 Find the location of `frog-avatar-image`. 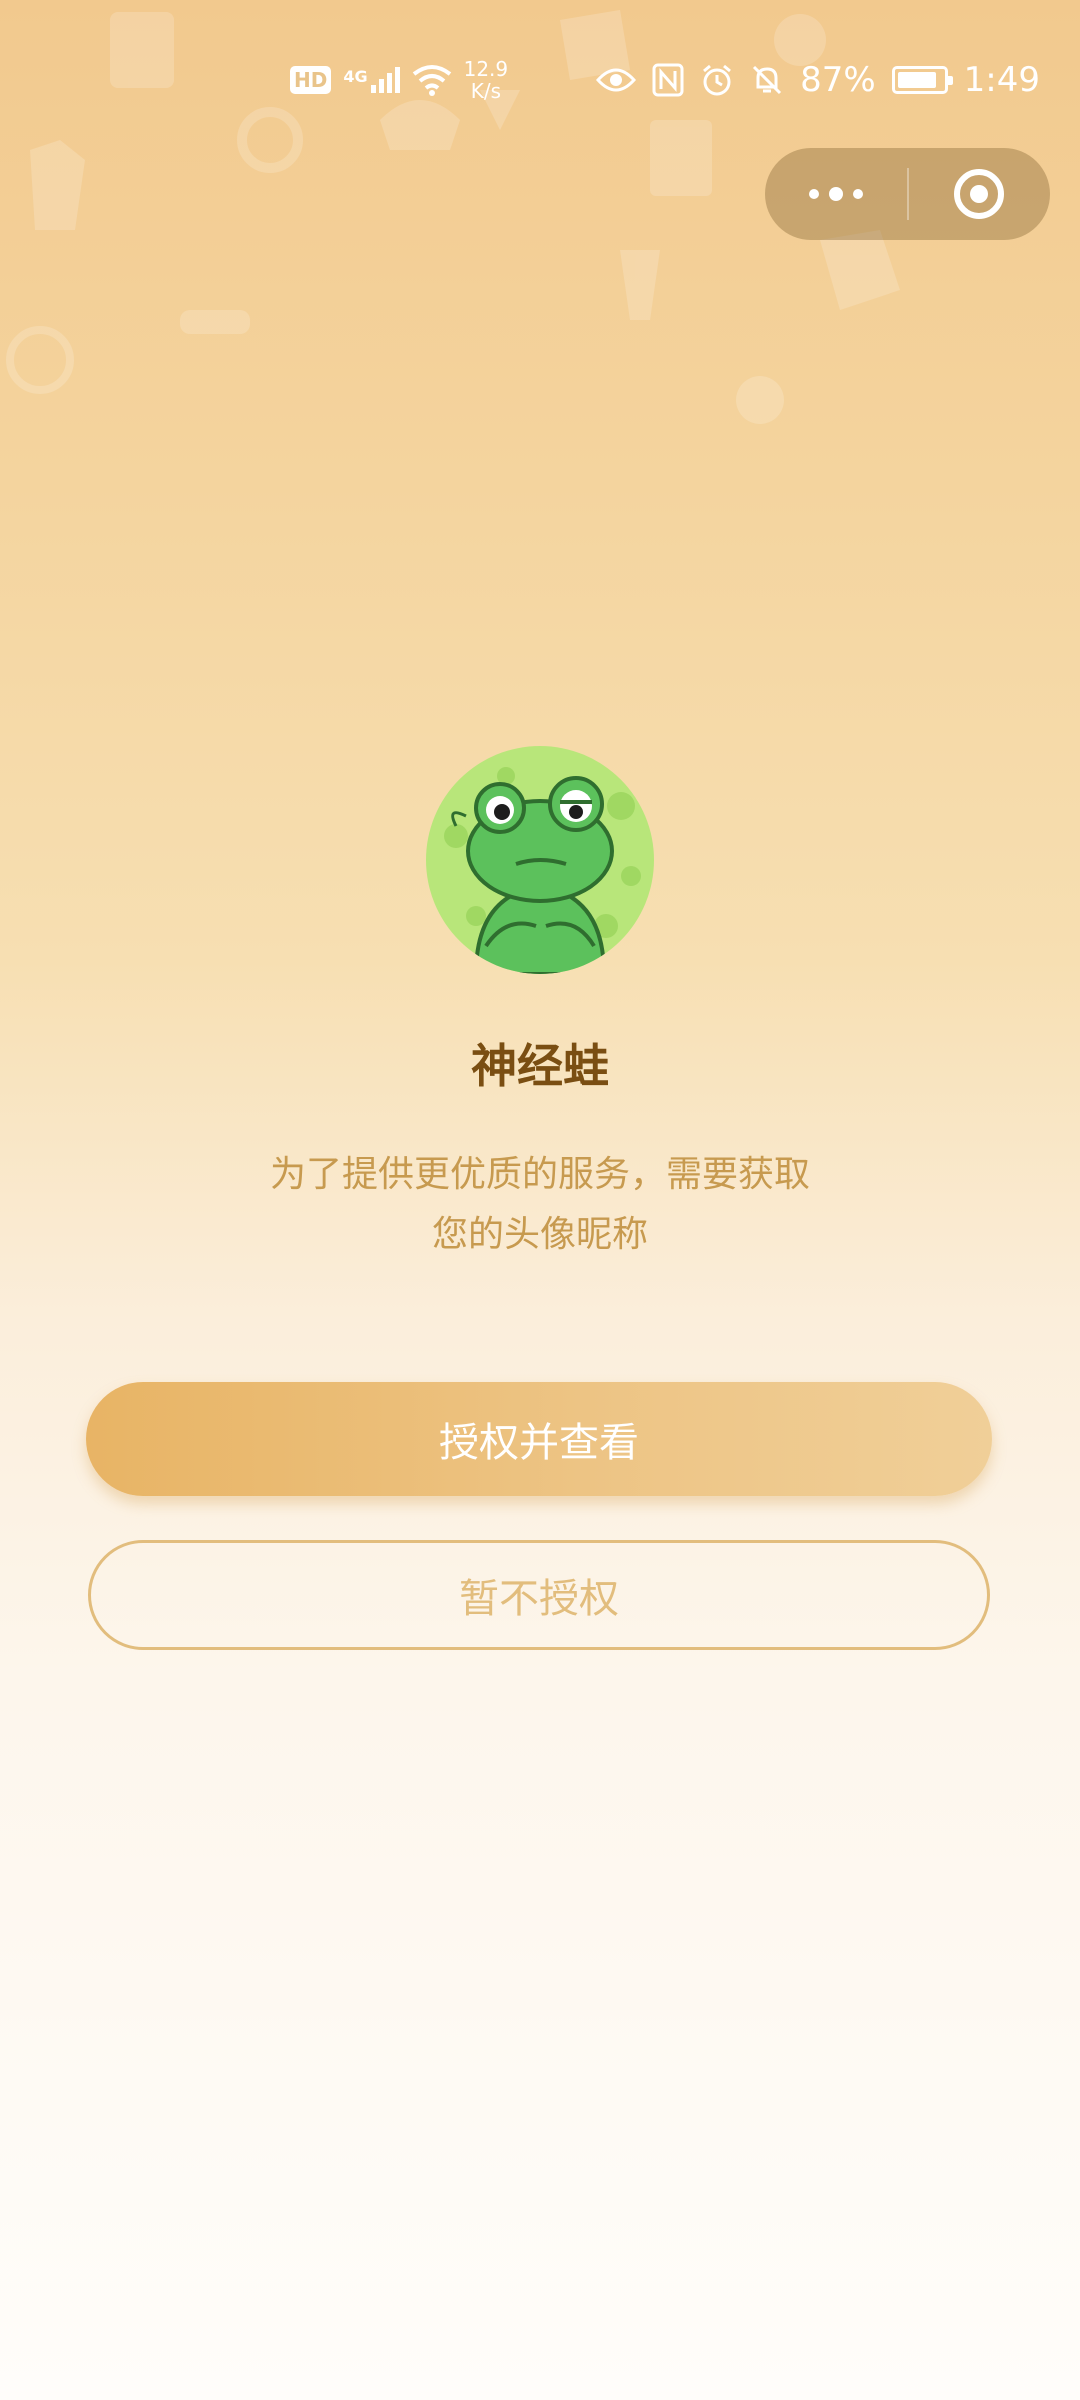

frog-avatar-image is located at coordinates (540, 860).